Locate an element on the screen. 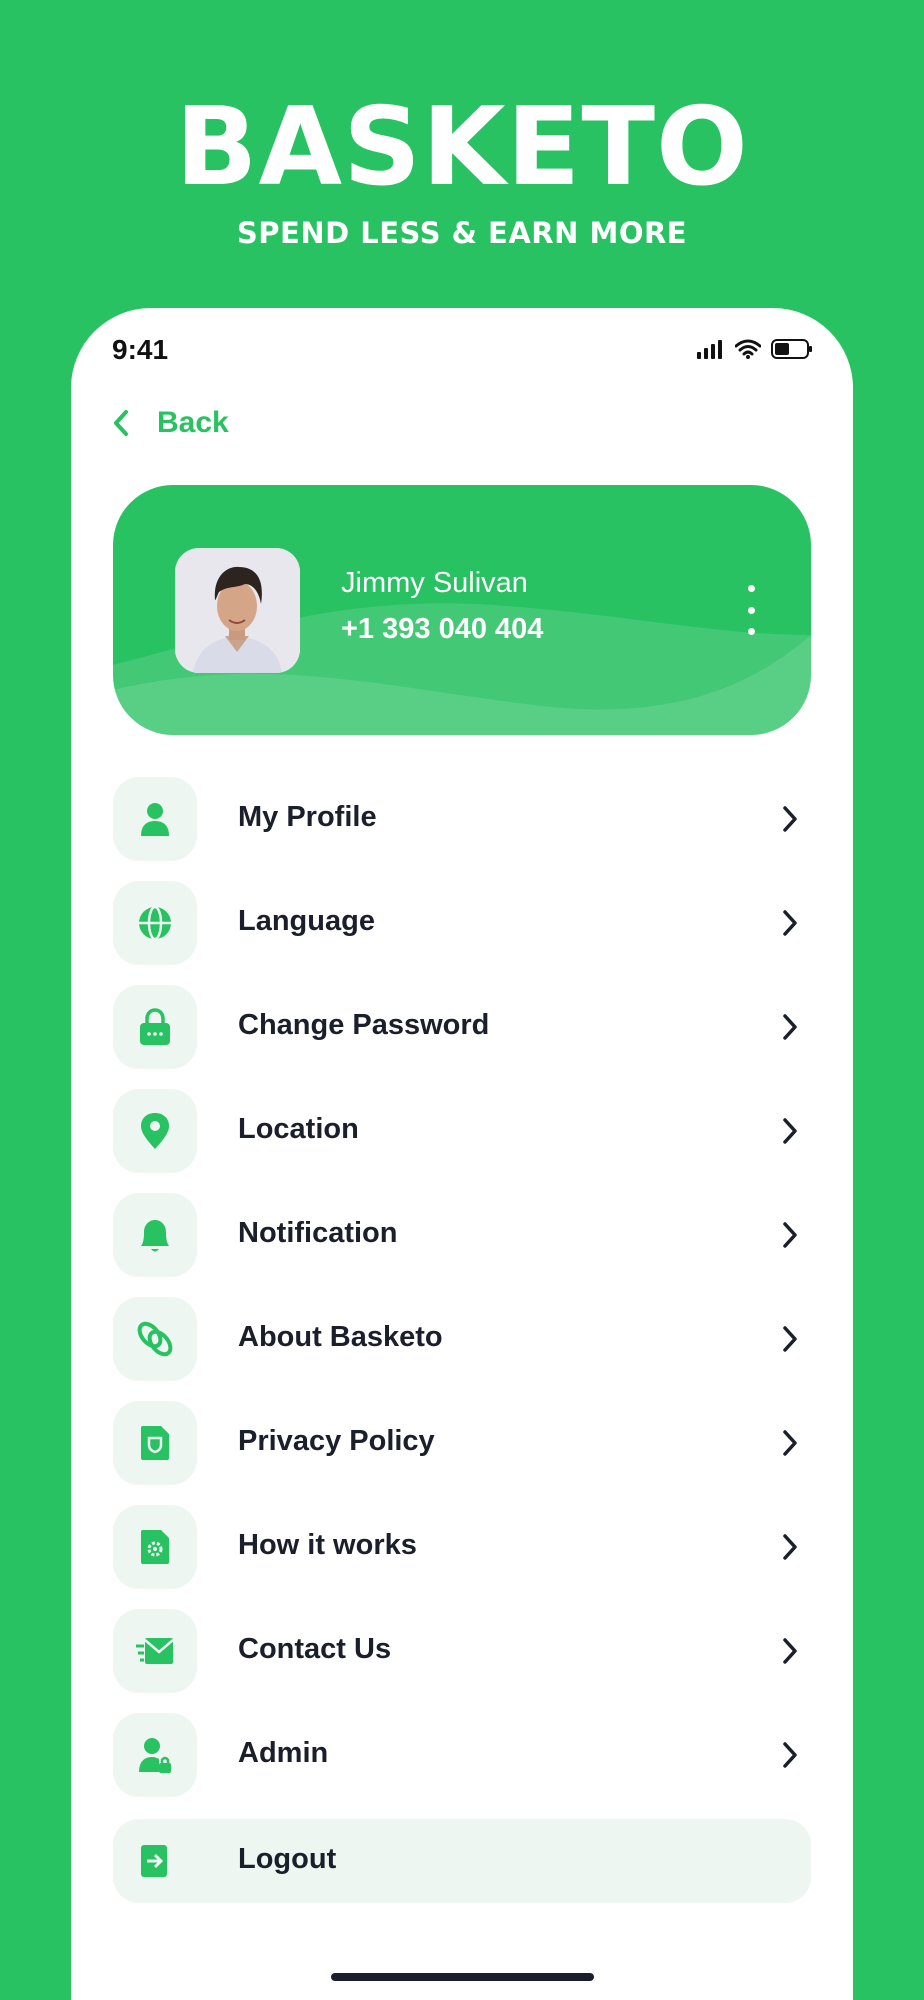 The image size is (924, 2000). menu-item-privacy-policy: Privacy Policy is located at coordinates (462, 1443).